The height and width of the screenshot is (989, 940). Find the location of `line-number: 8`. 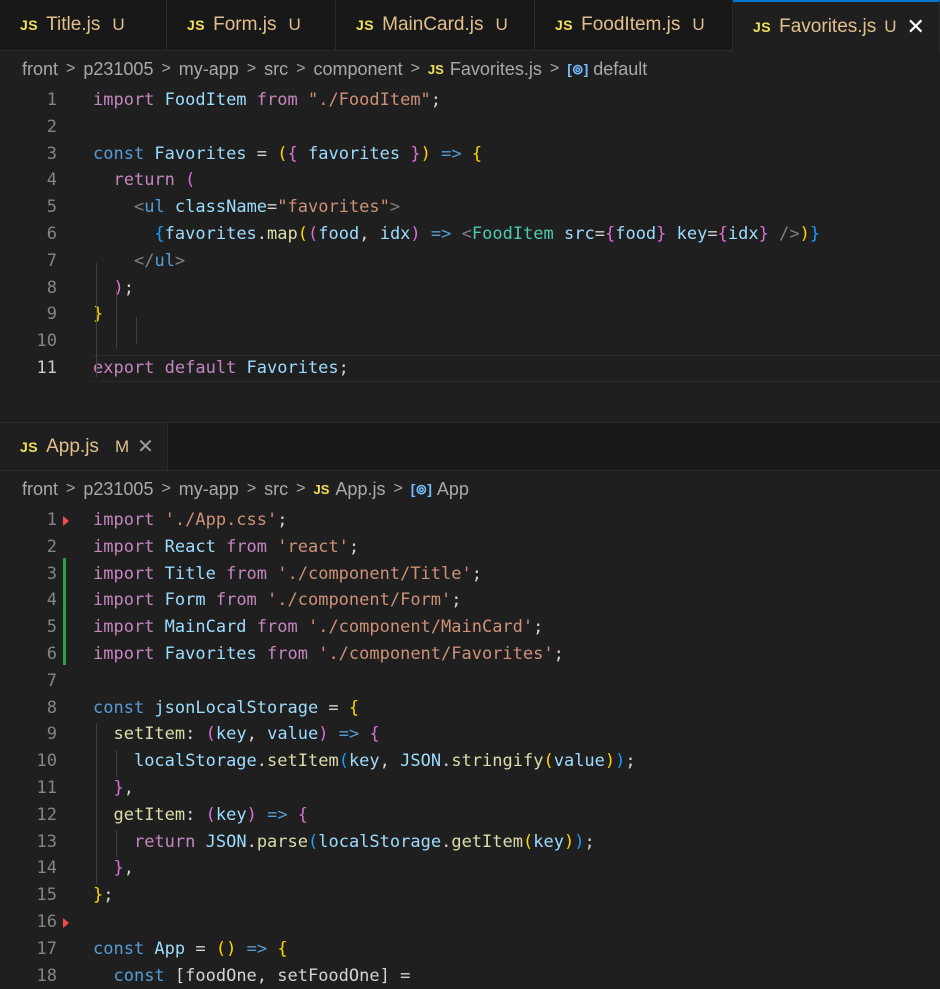

line-number: 8 is located at coordinates (51, 707).